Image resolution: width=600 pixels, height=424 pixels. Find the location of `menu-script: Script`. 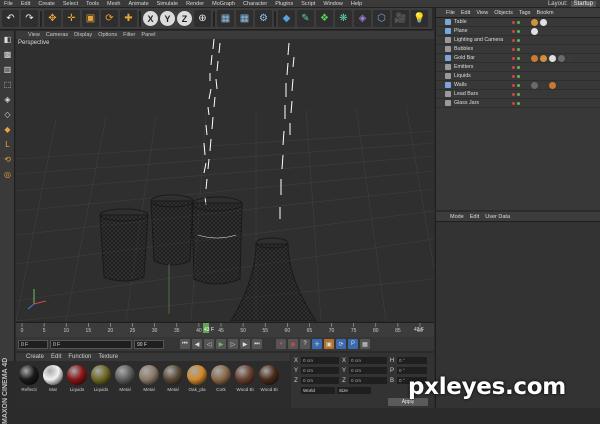

menu-script: Script is located at coordinates (308, 4).